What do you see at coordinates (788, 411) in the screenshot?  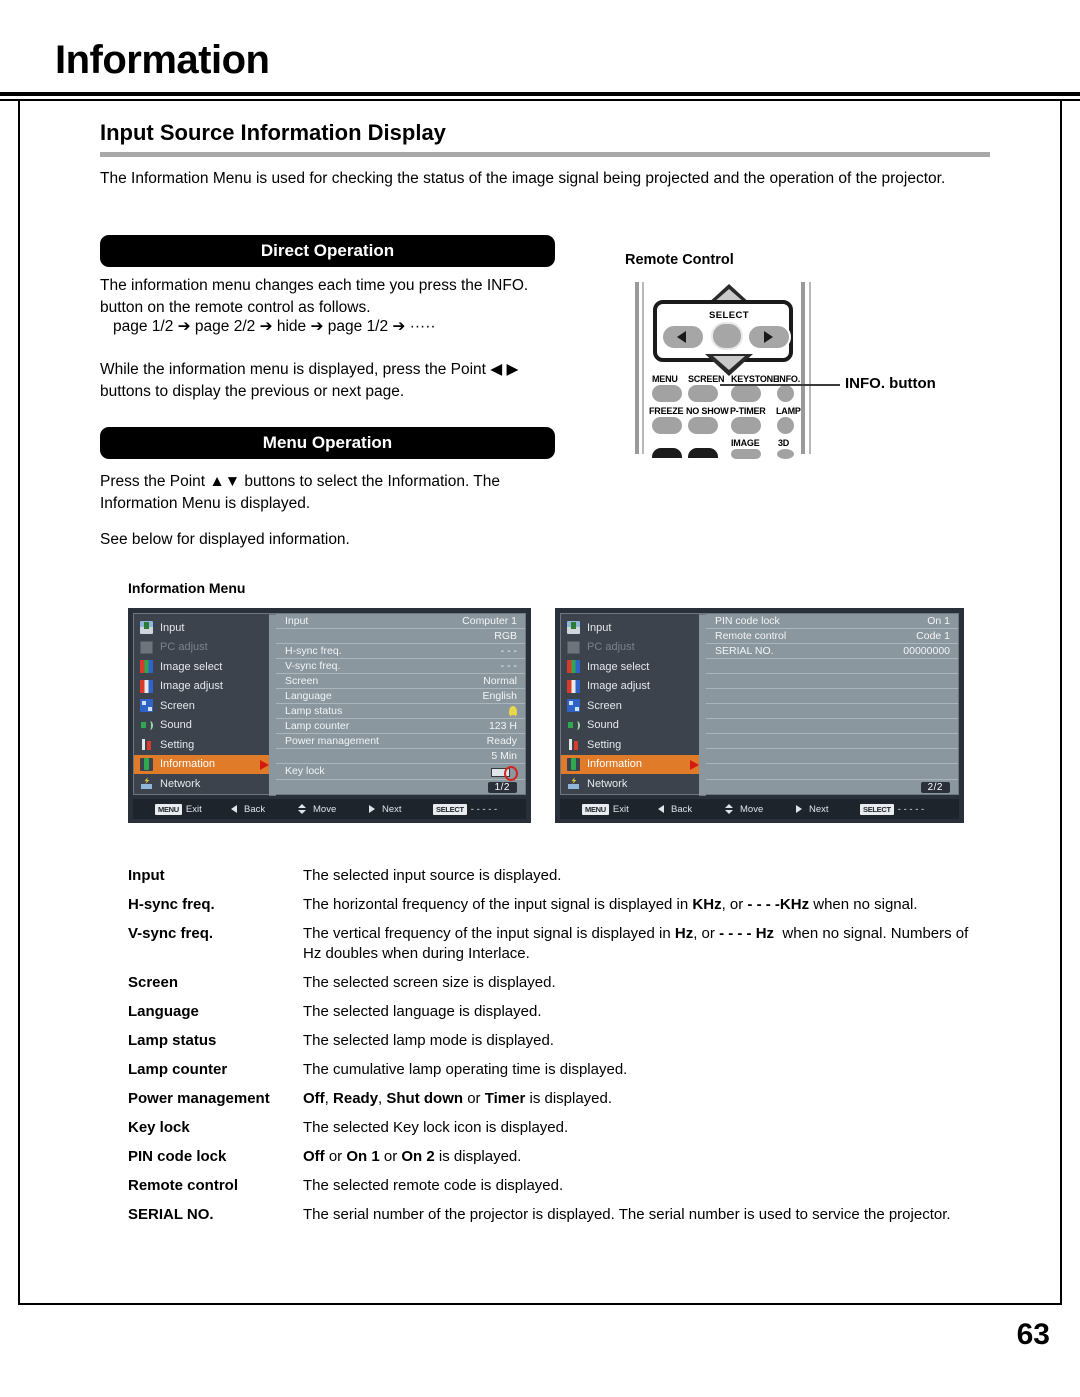 I see `lamp-button-label: LAMP` at bounding box center [788, 411].